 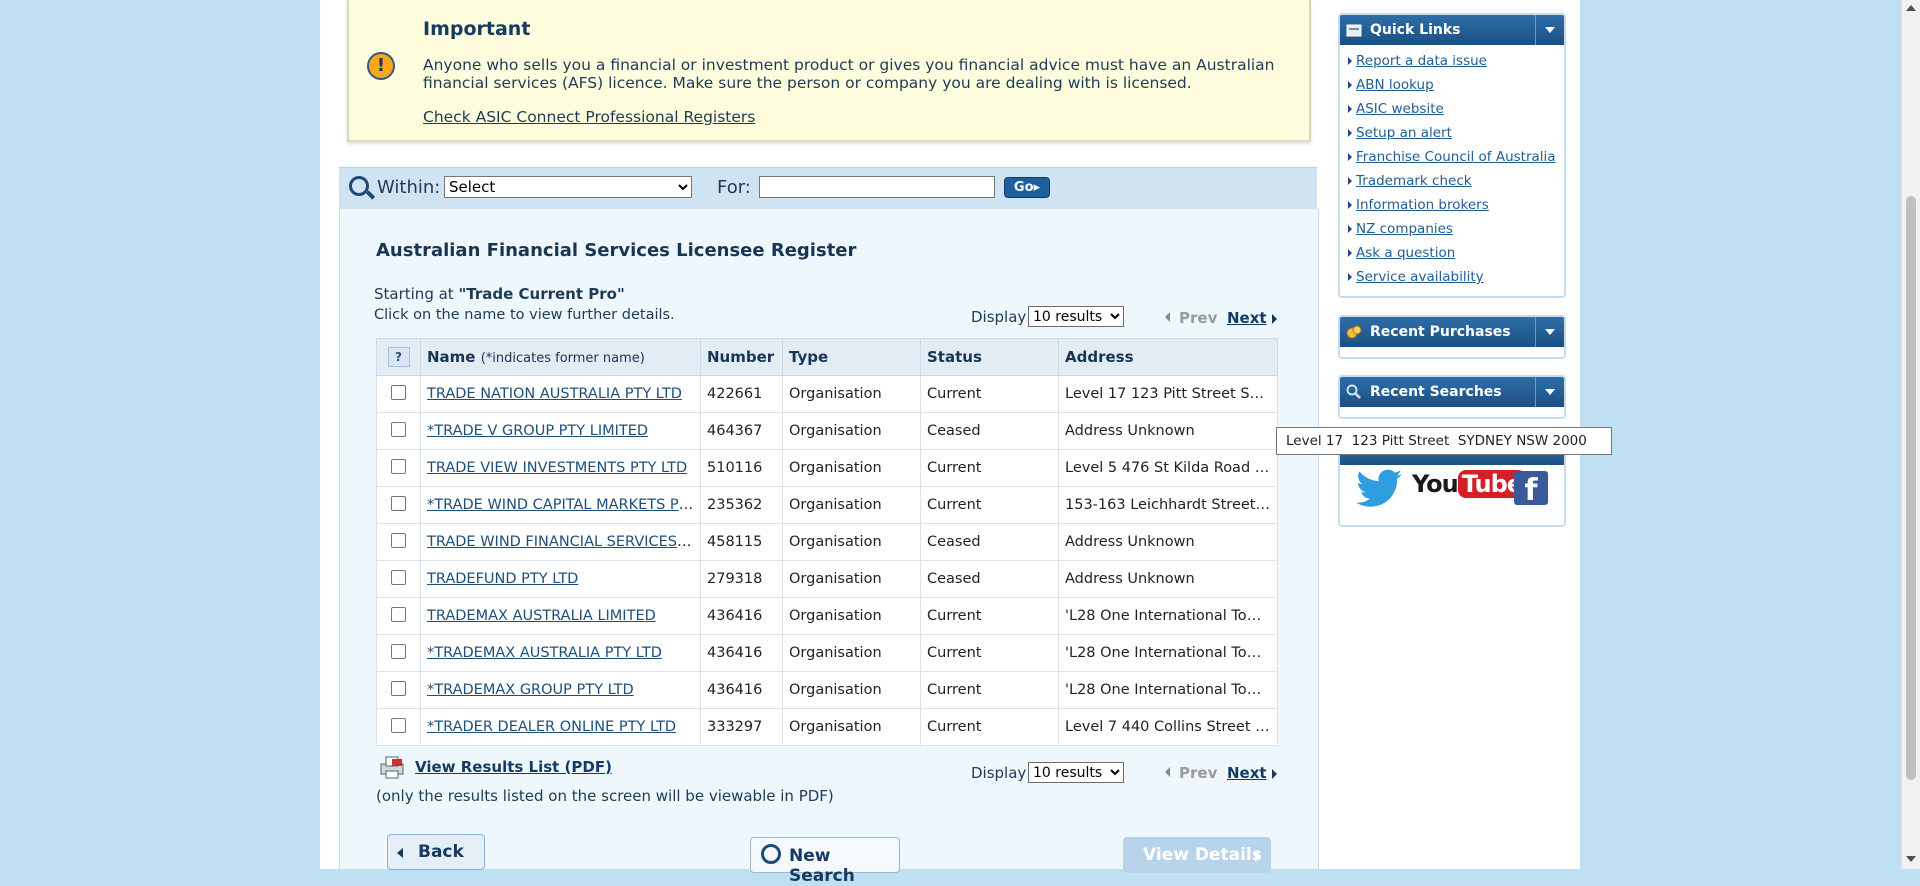 What do you see at coordinates (741, 468) in the screenshot?
I see `number-cell: 510116` at bounding box center [741, 468].